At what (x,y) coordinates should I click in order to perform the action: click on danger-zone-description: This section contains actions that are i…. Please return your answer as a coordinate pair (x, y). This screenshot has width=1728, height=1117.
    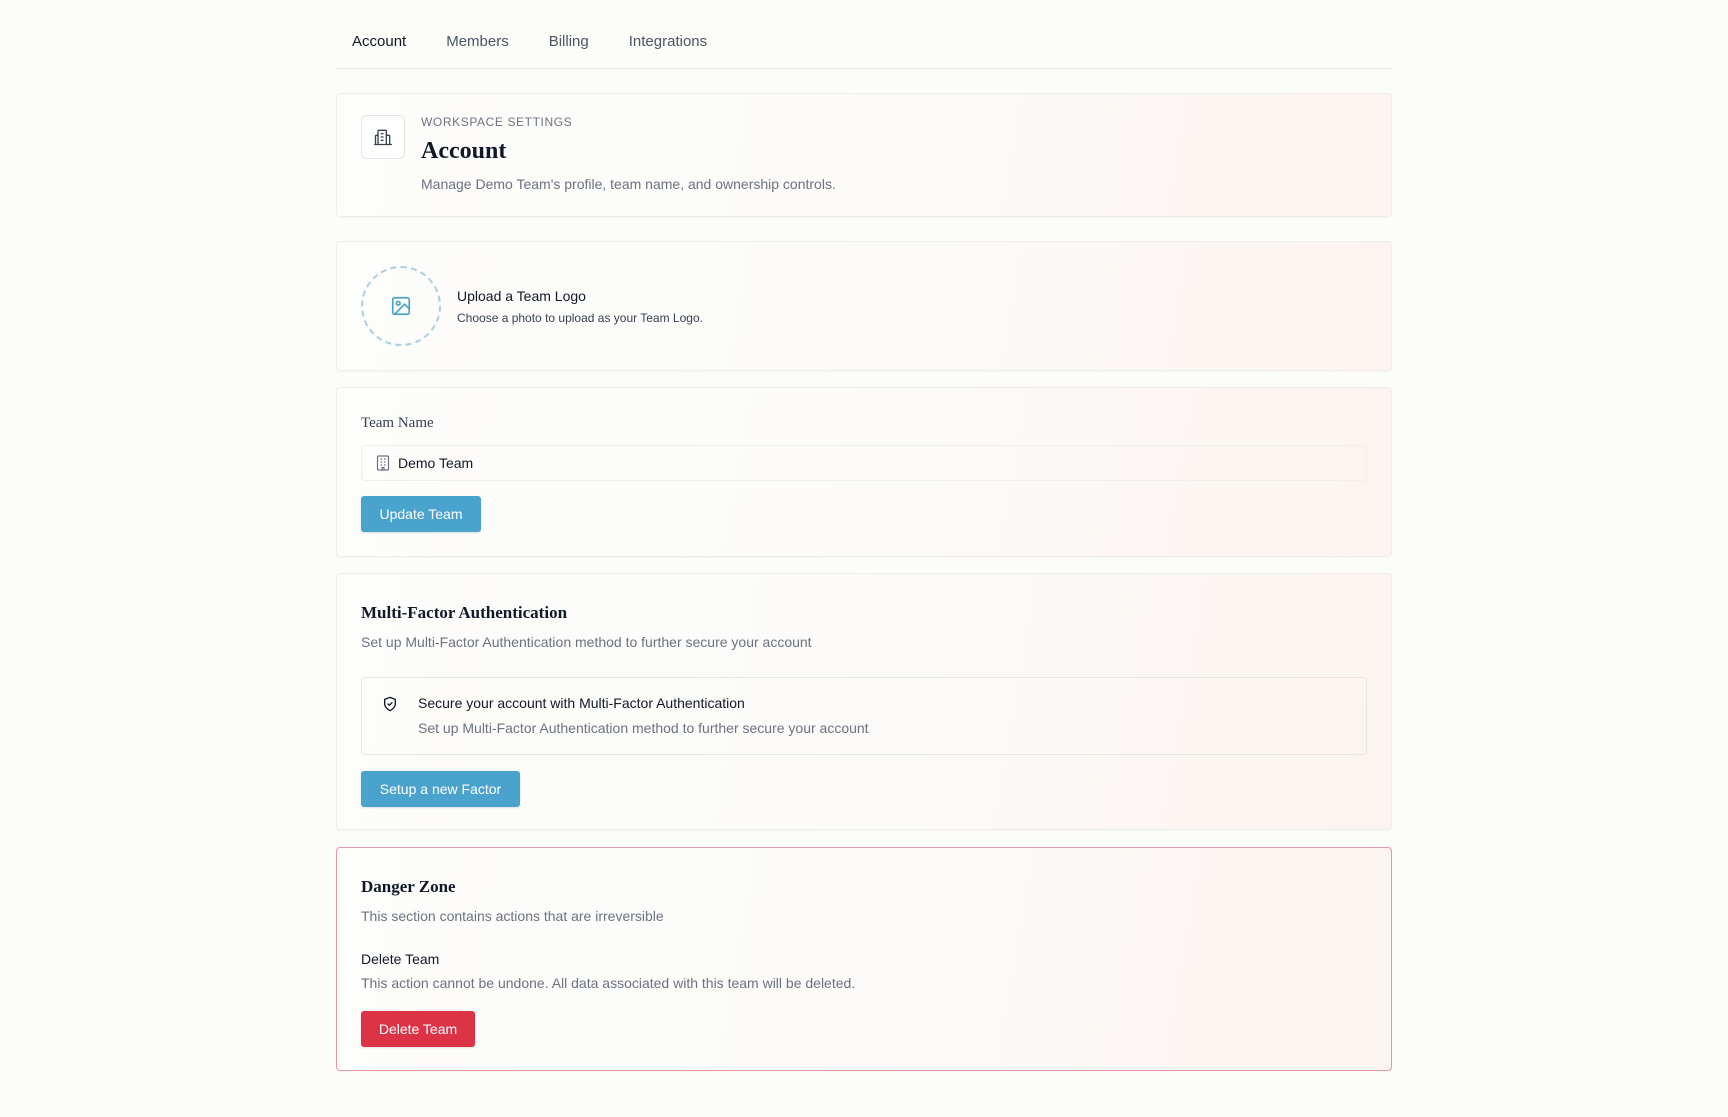
    Looking at the image, I should click on (512, 916).